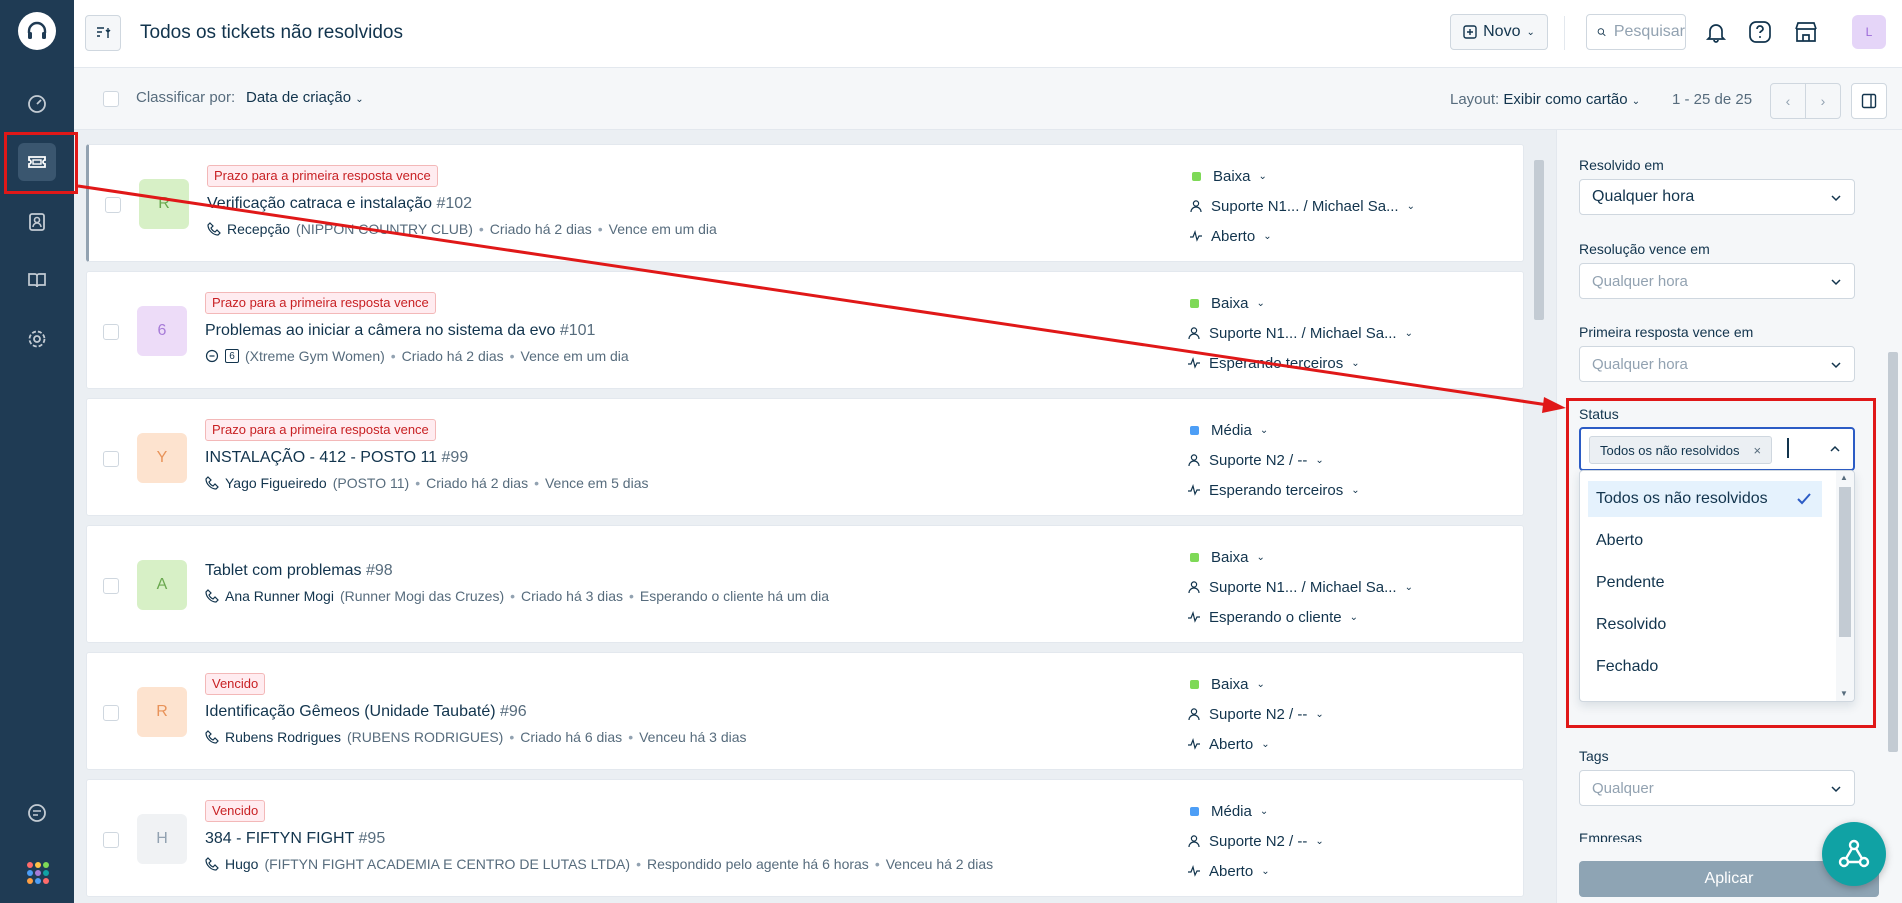 Image resolution: width=1902 pixels, height=903 pixels. Describe the element at coordinates (111, 99) in the screenshot. I see `select-all-checkbox` at that location.